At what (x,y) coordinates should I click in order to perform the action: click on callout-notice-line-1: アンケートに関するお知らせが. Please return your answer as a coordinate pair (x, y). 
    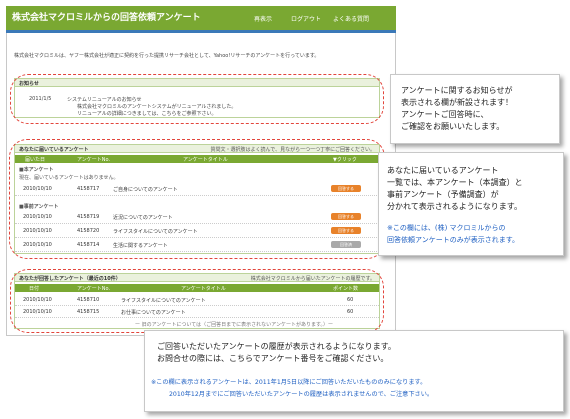
    Looking at the image, I should click on (457, 90).